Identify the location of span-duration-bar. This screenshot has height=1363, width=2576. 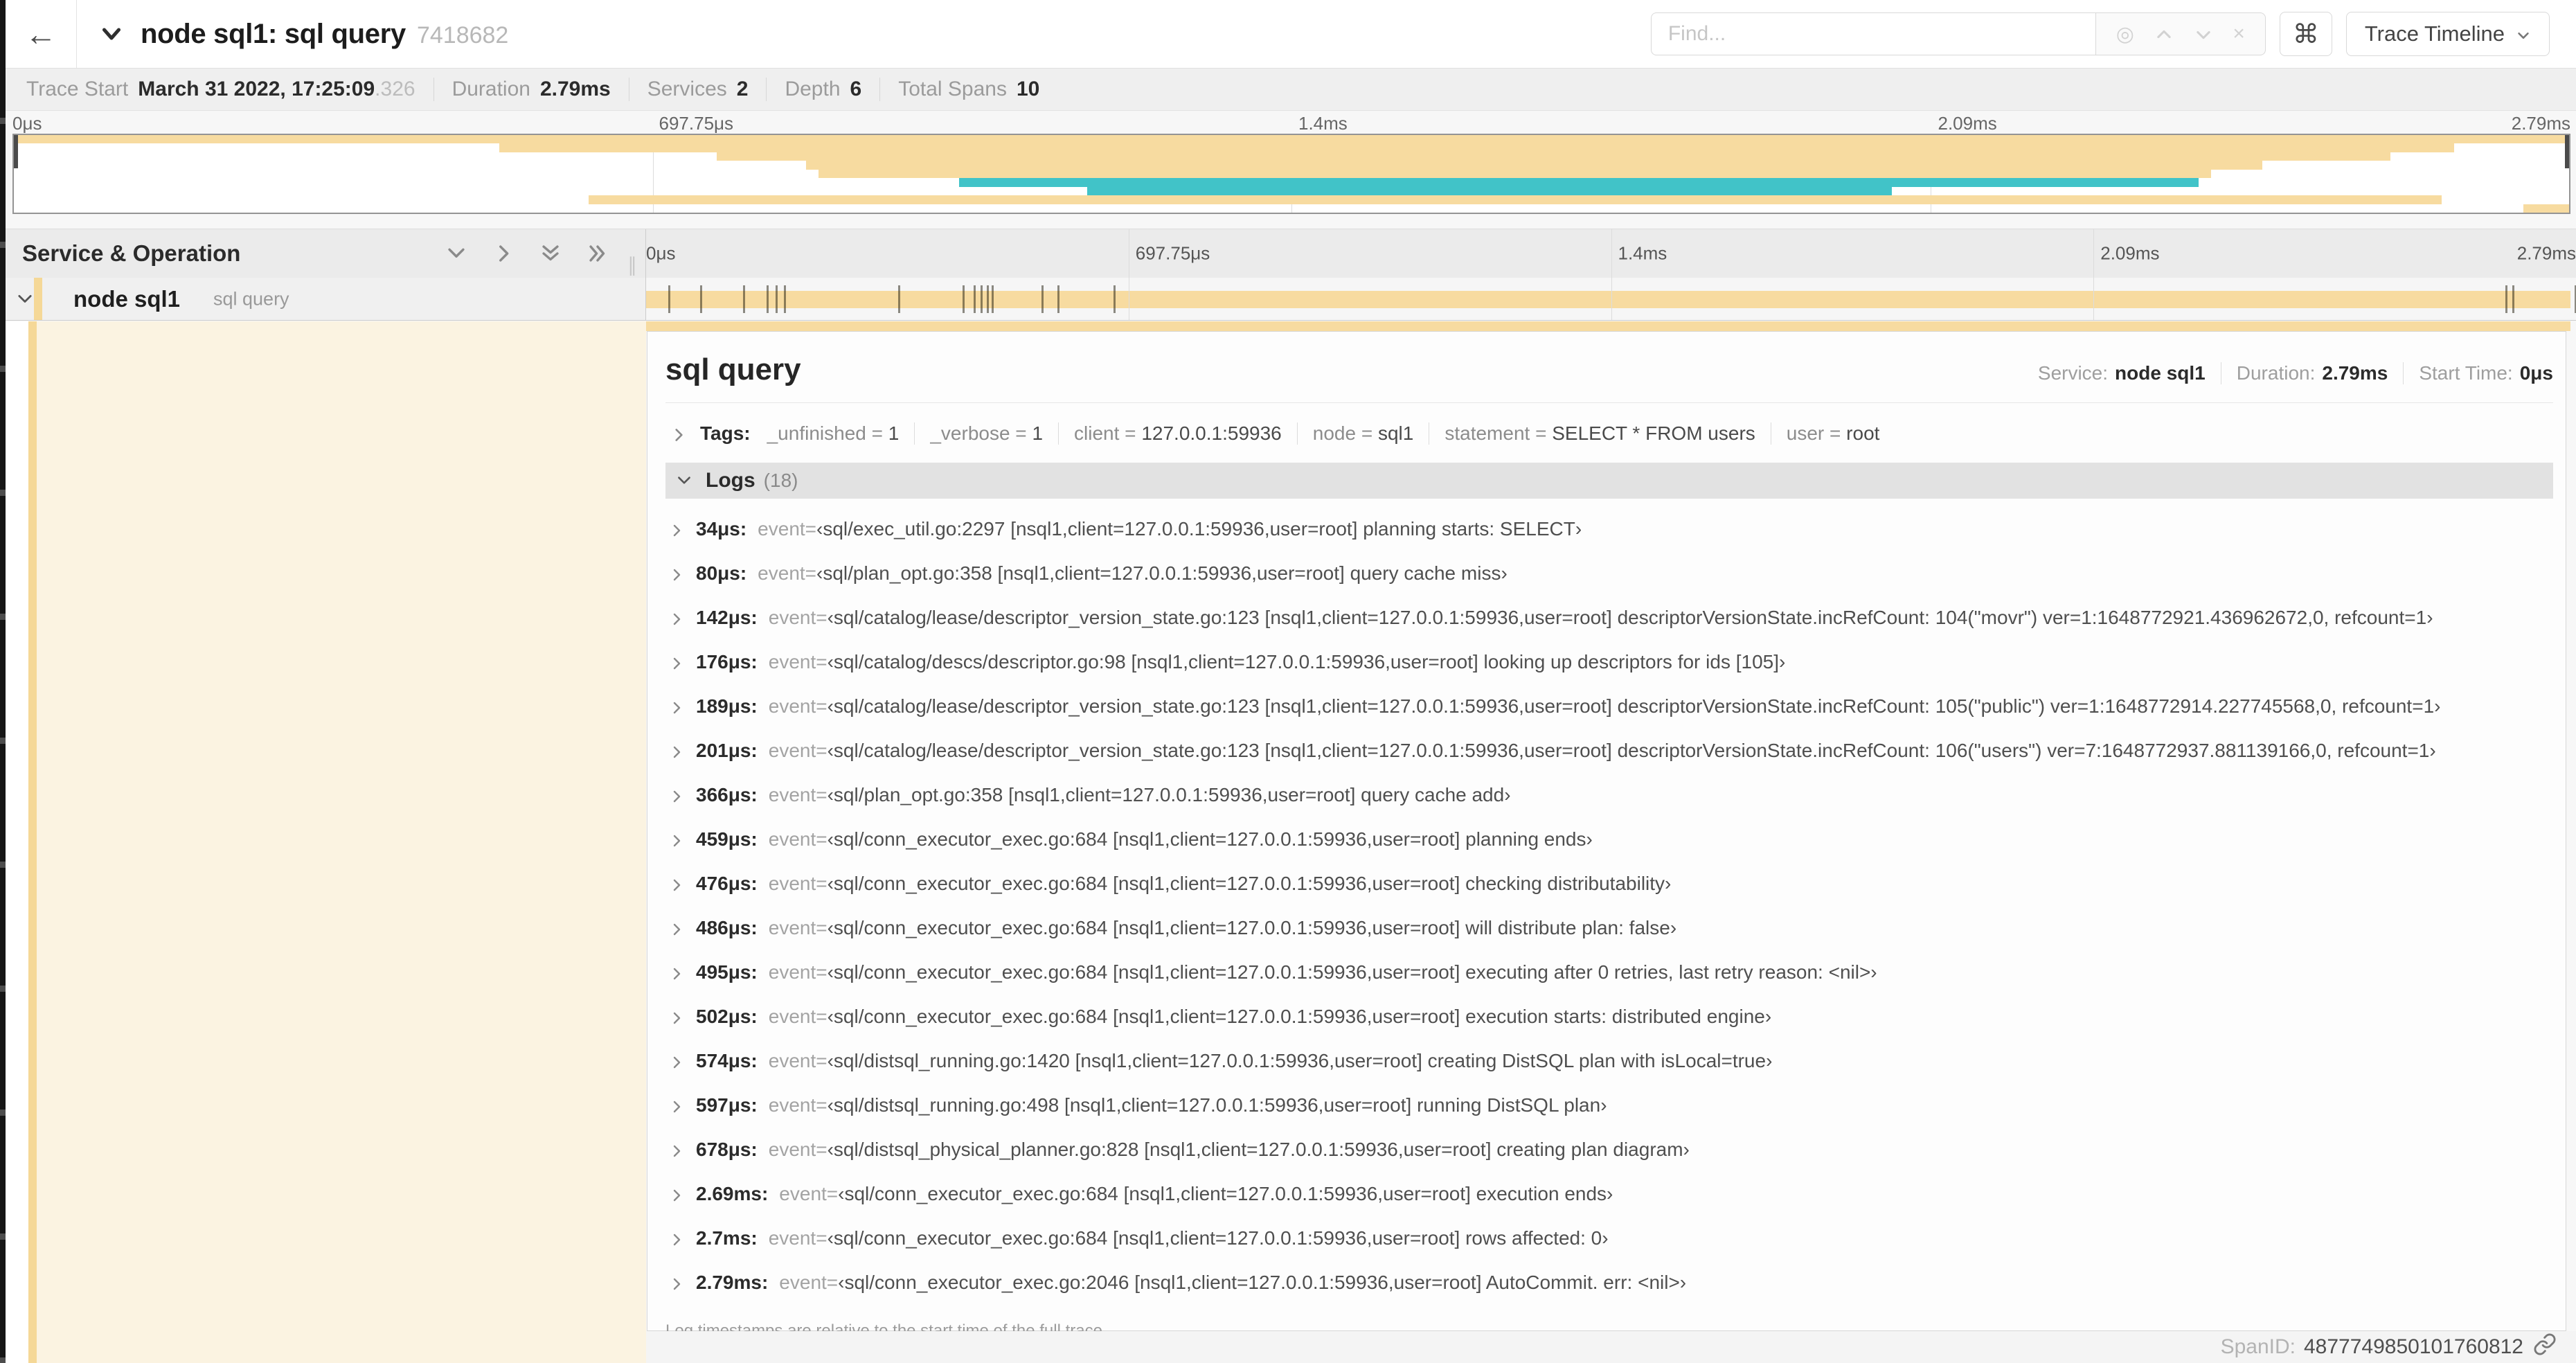
(1608, 300).